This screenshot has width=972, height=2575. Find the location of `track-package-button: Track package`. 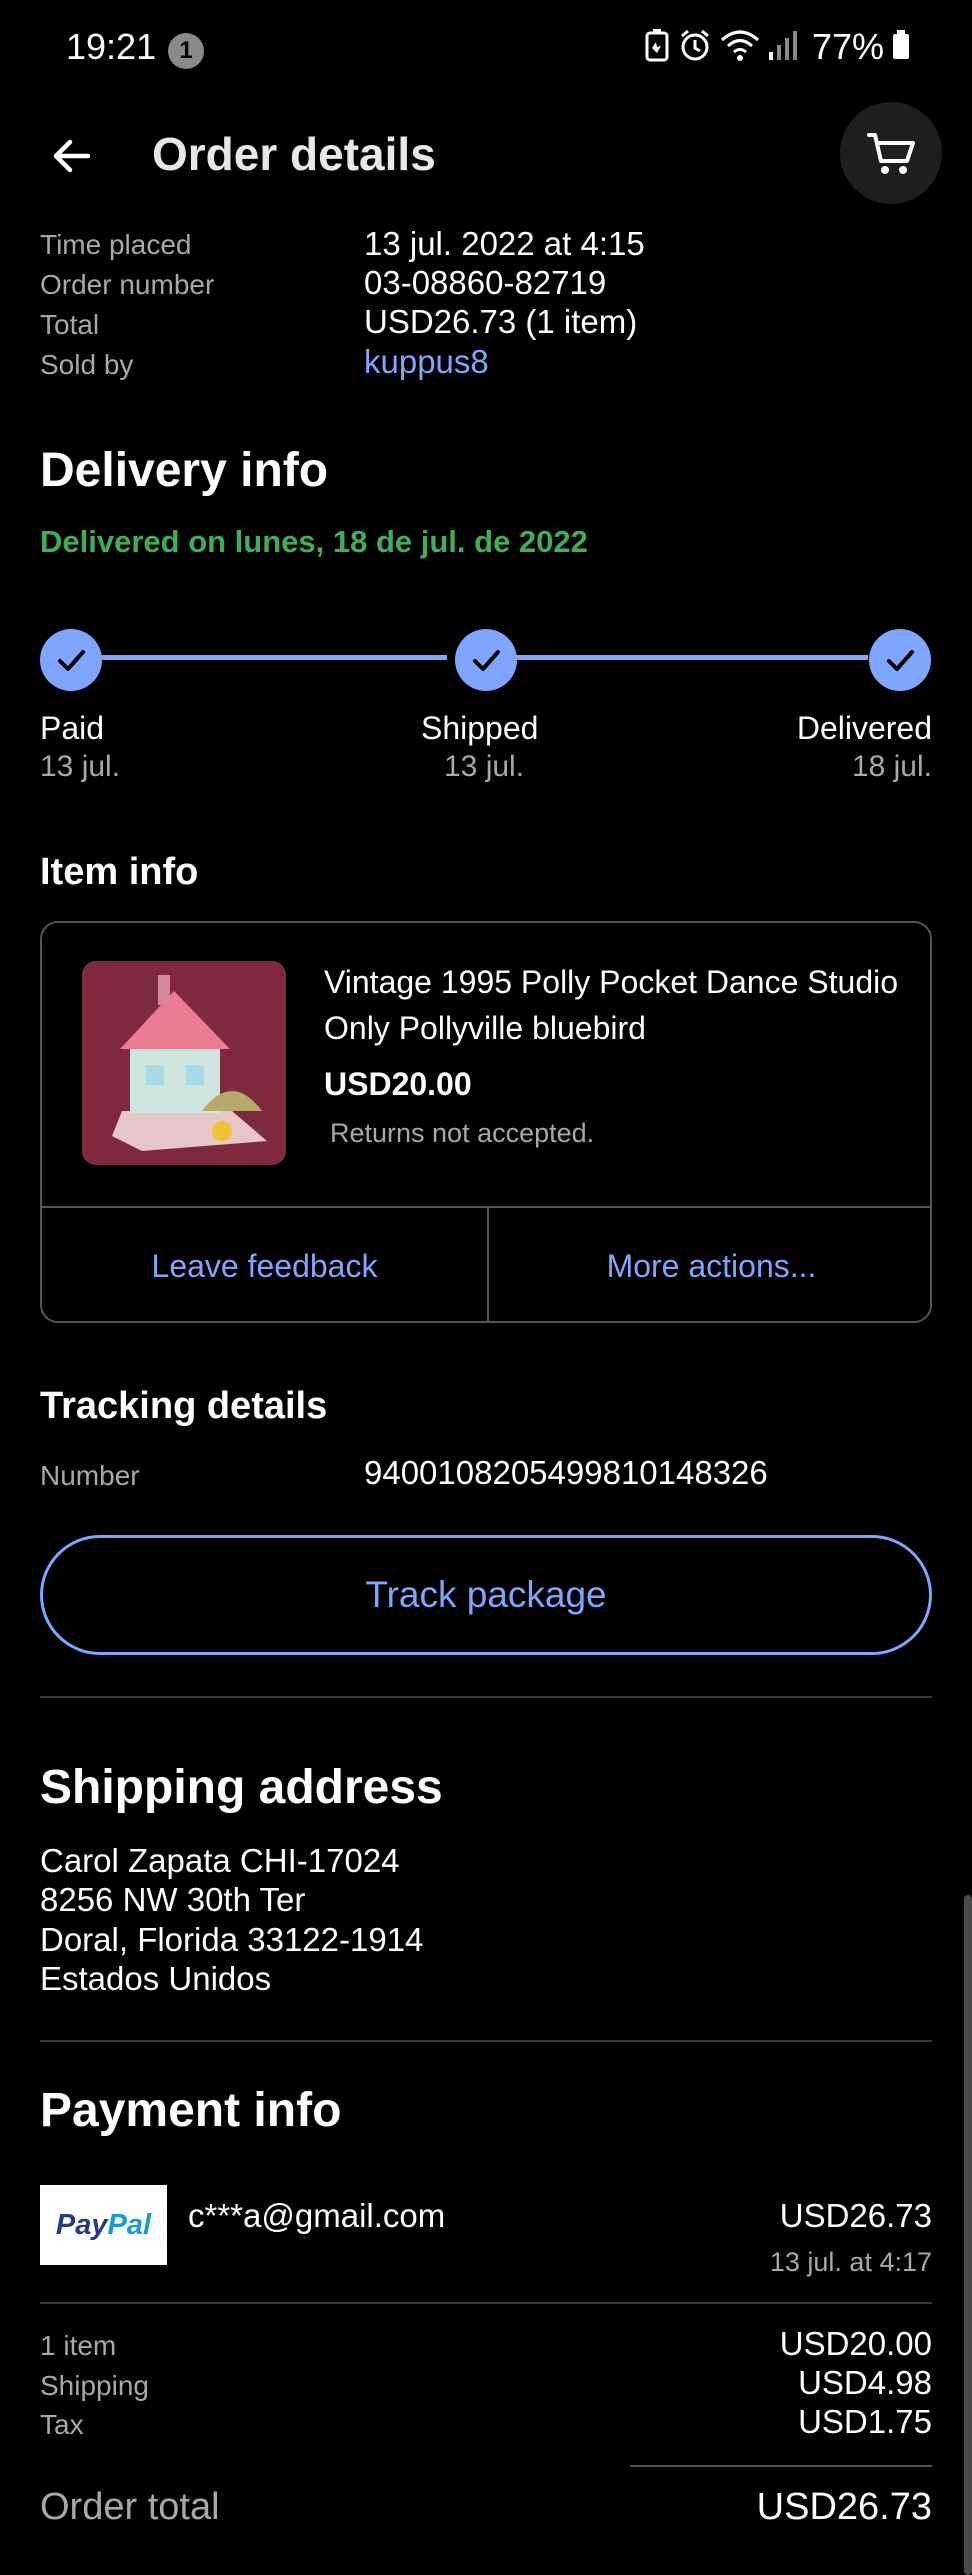

track-package-button: Track package is located at coordinates (486, 1595).